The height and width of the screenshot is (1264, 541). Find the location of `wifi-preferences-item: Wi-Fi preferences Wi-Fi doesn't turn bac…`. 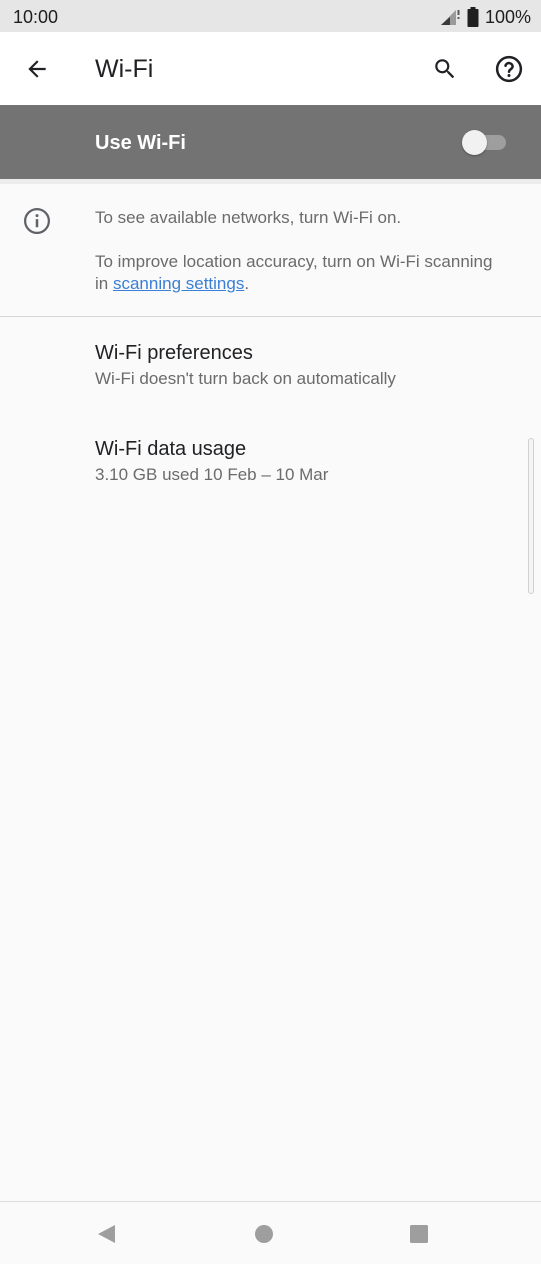

wifi-preferences-item: Wi-Fi preferences Wi-Fi doesn't turn bac… is located at coordinates (270, 380).